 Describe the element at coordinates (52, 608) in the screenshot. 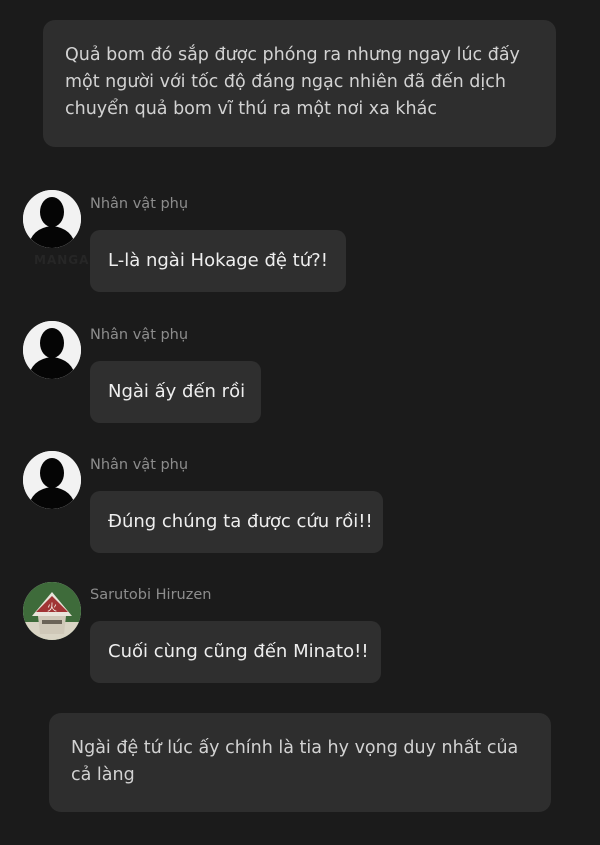

I see `svg-text: 火` at that location.